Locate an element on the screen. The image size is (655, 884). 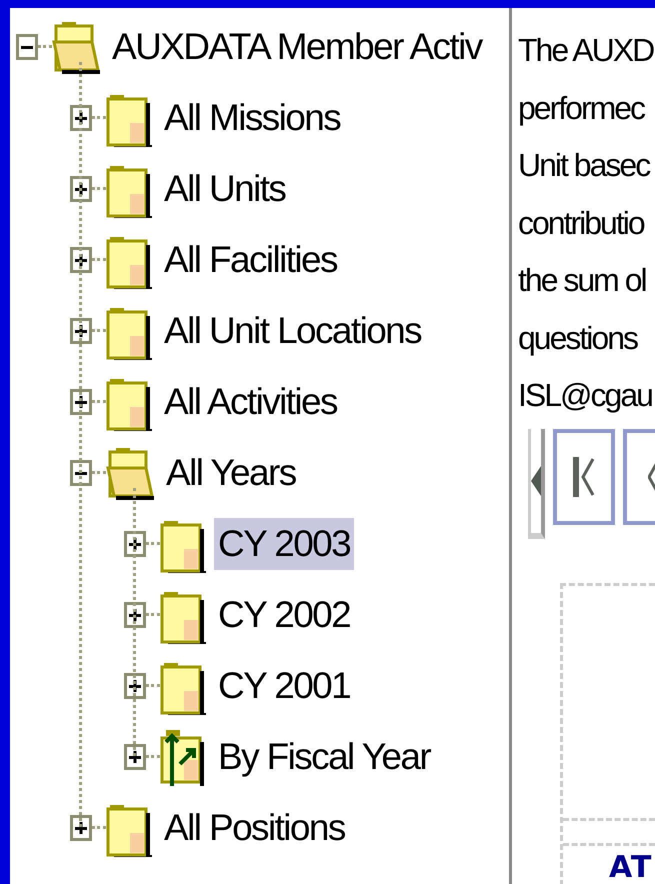
tree-item: All Missions is located at coordinates (252, 118).